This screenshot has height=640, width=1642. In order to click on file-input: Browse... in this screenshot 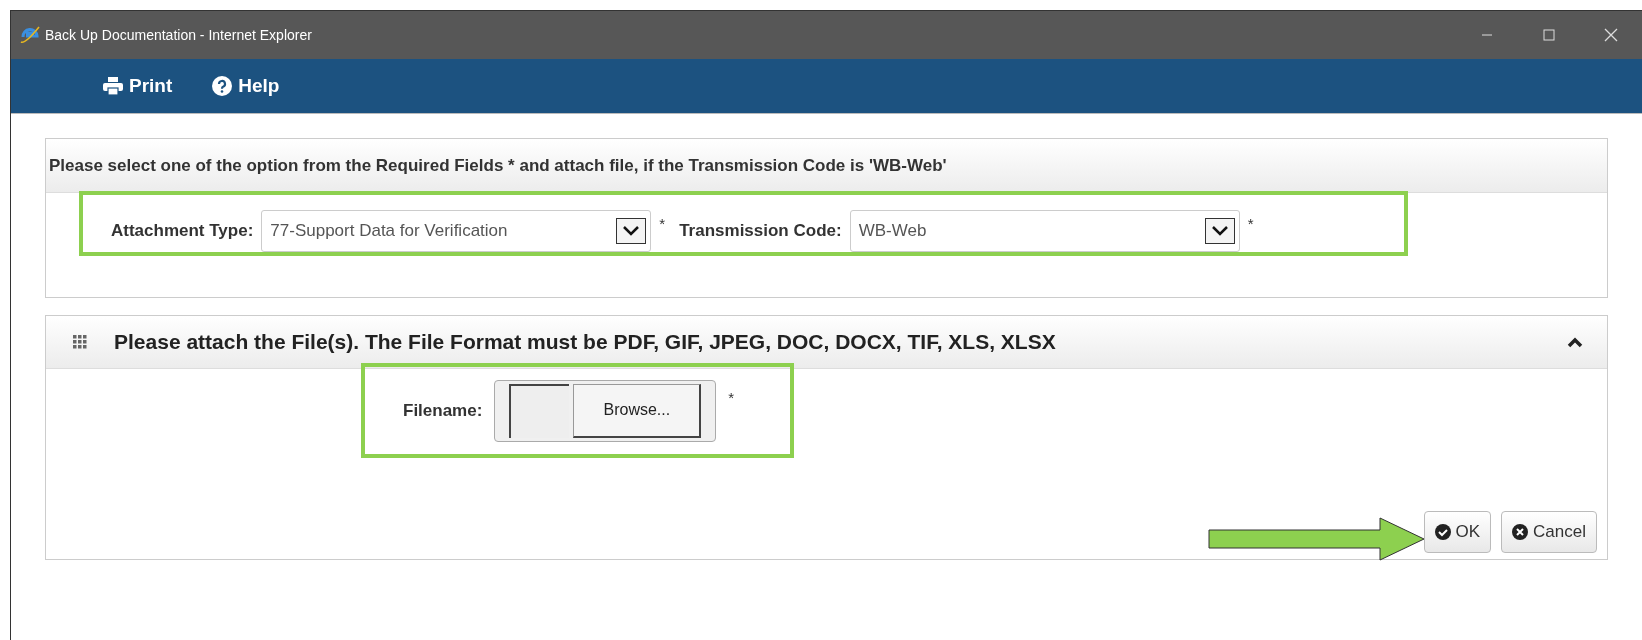, I will do `click(605, 410)`.